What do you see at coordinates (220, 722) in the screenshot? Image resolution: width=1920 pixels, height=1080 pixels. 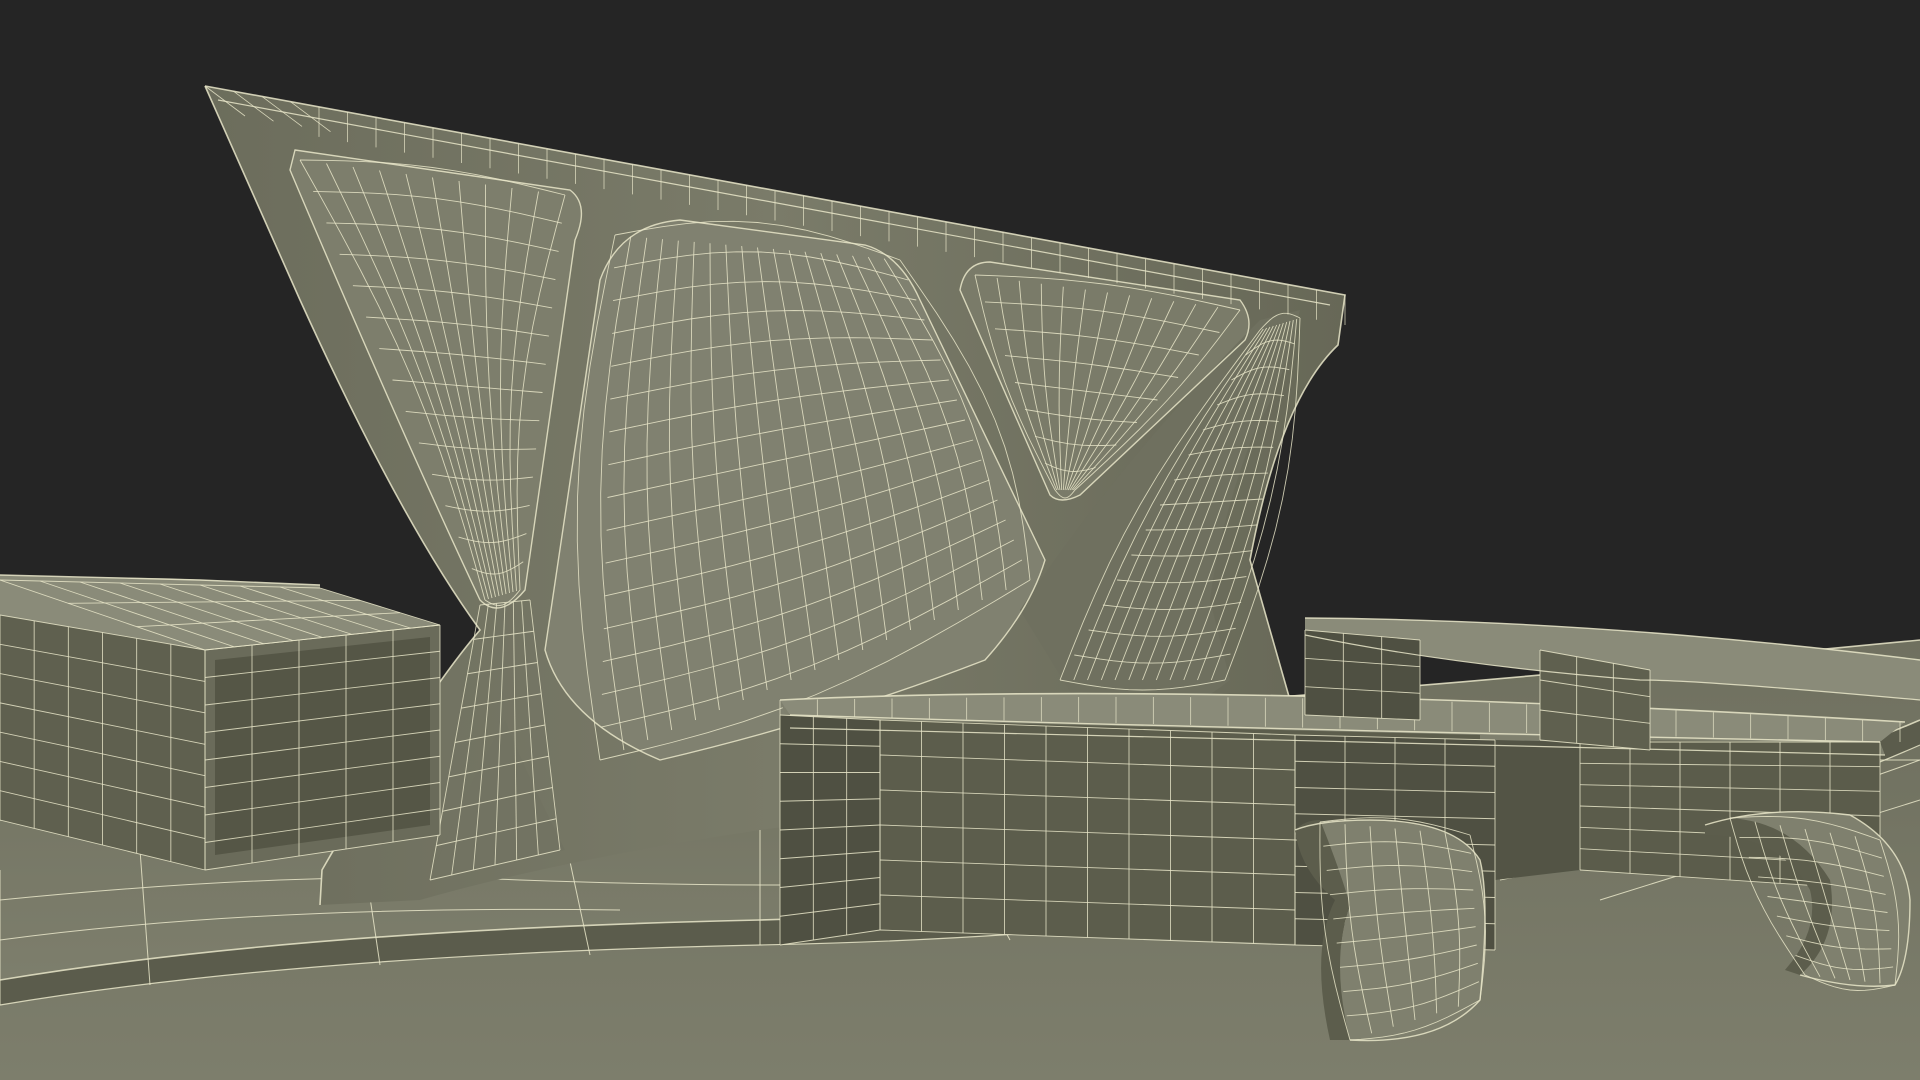 I see `left-bench` at bounding box center [220, 722].